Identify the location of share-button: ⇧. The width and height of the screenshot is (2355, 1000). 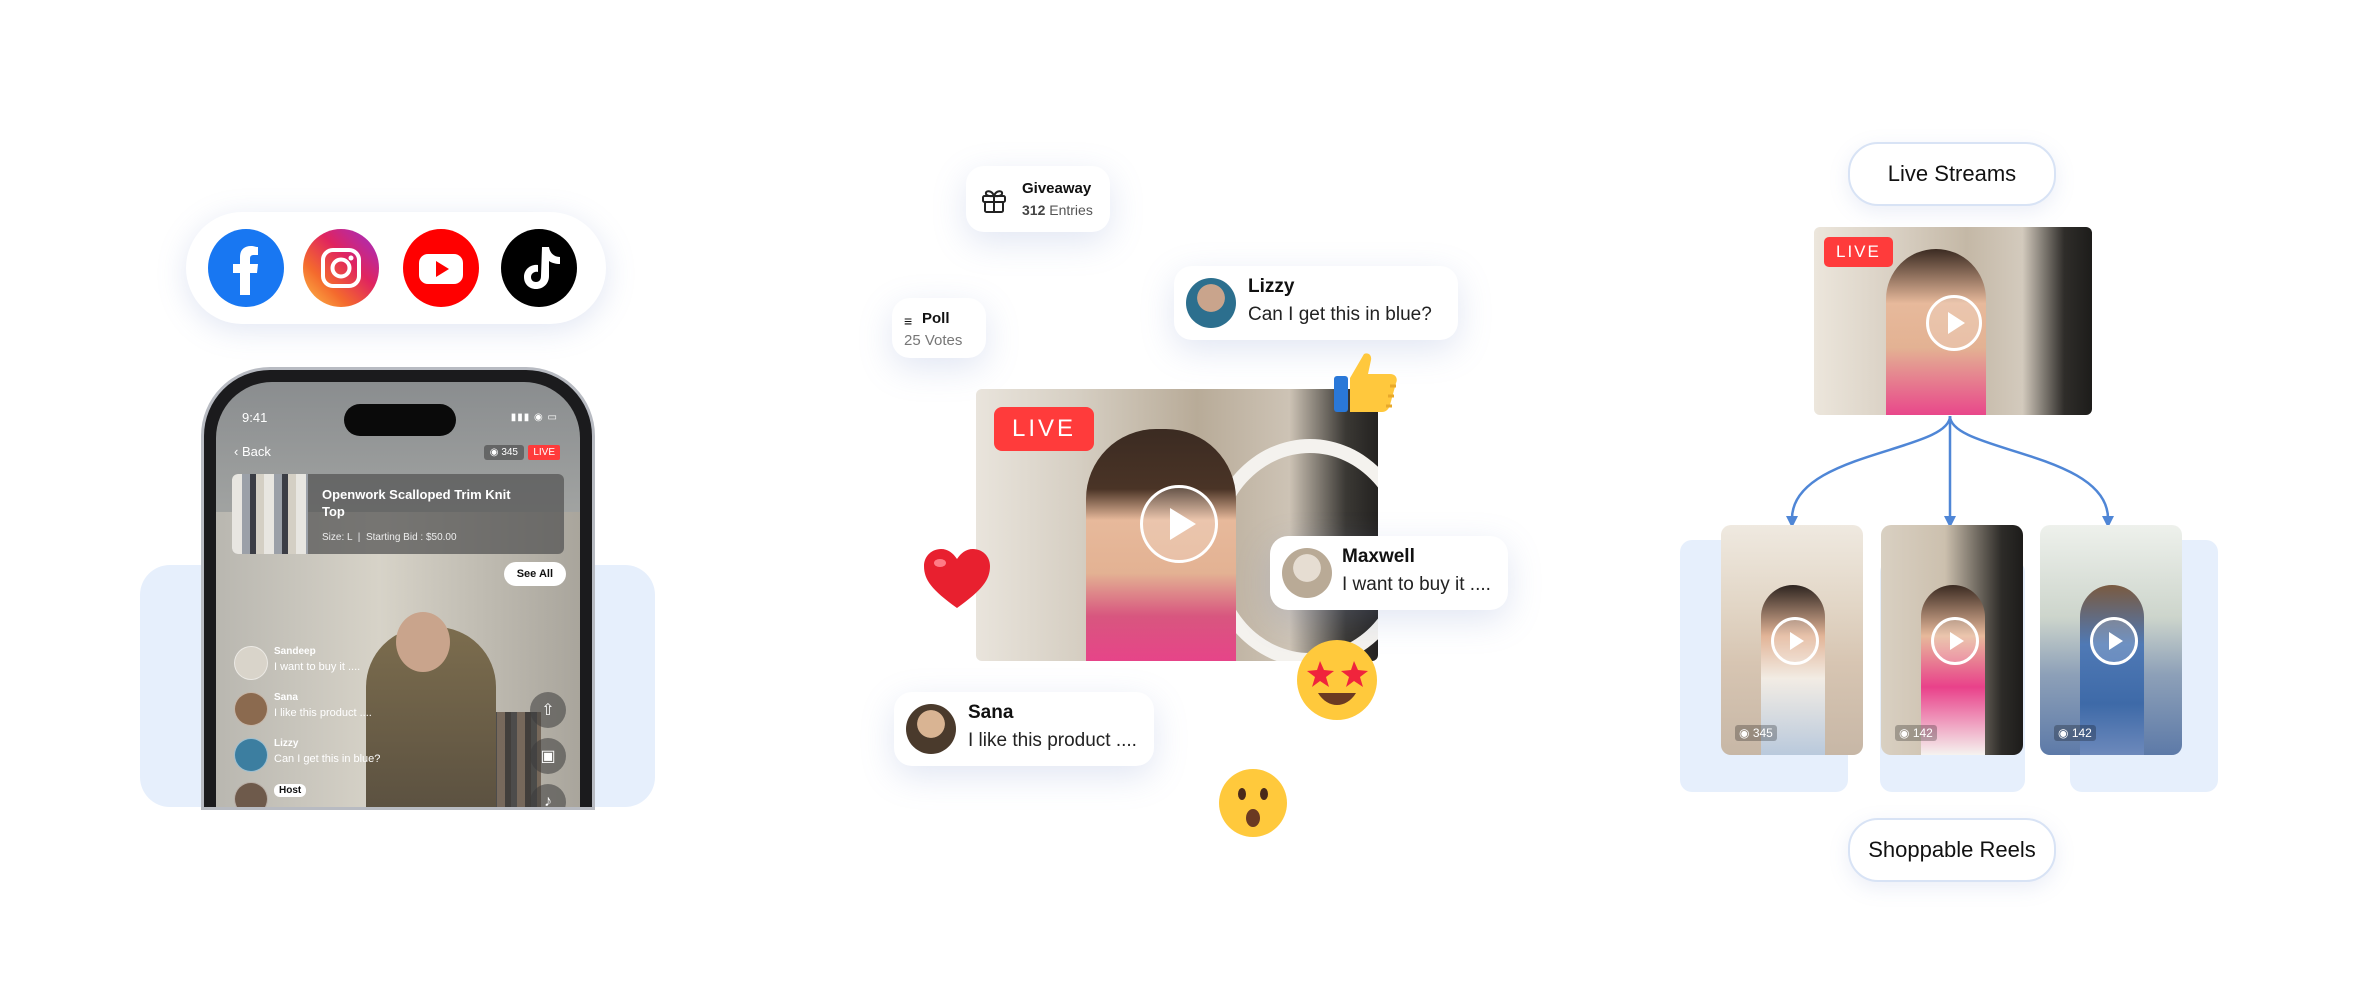
(548, 710).